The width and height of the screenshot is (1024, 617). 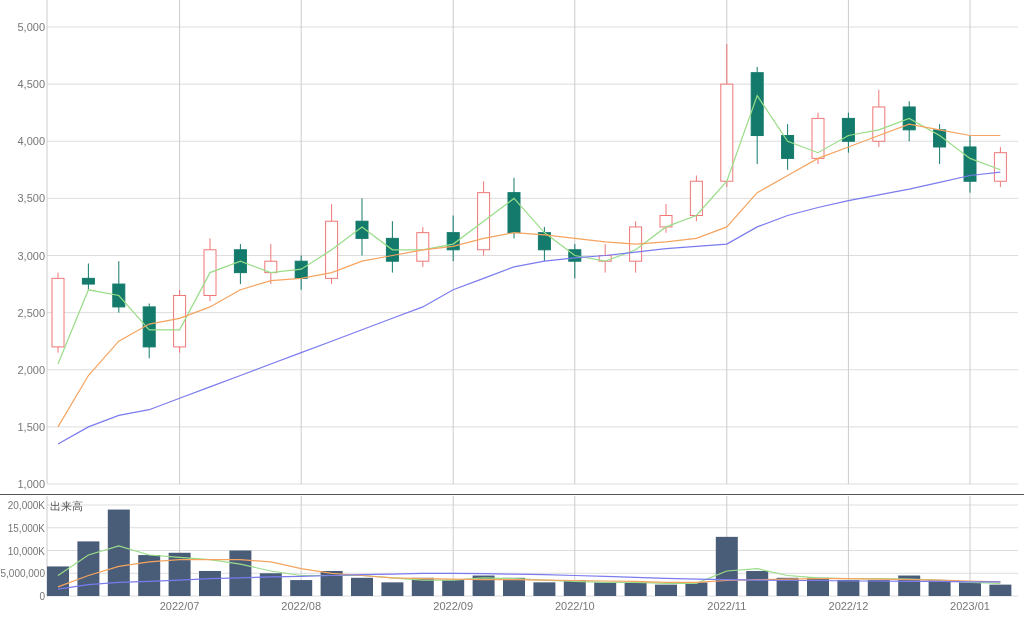 I want to click on x-axis-label: 2023/01, so click(x=970, y=606).